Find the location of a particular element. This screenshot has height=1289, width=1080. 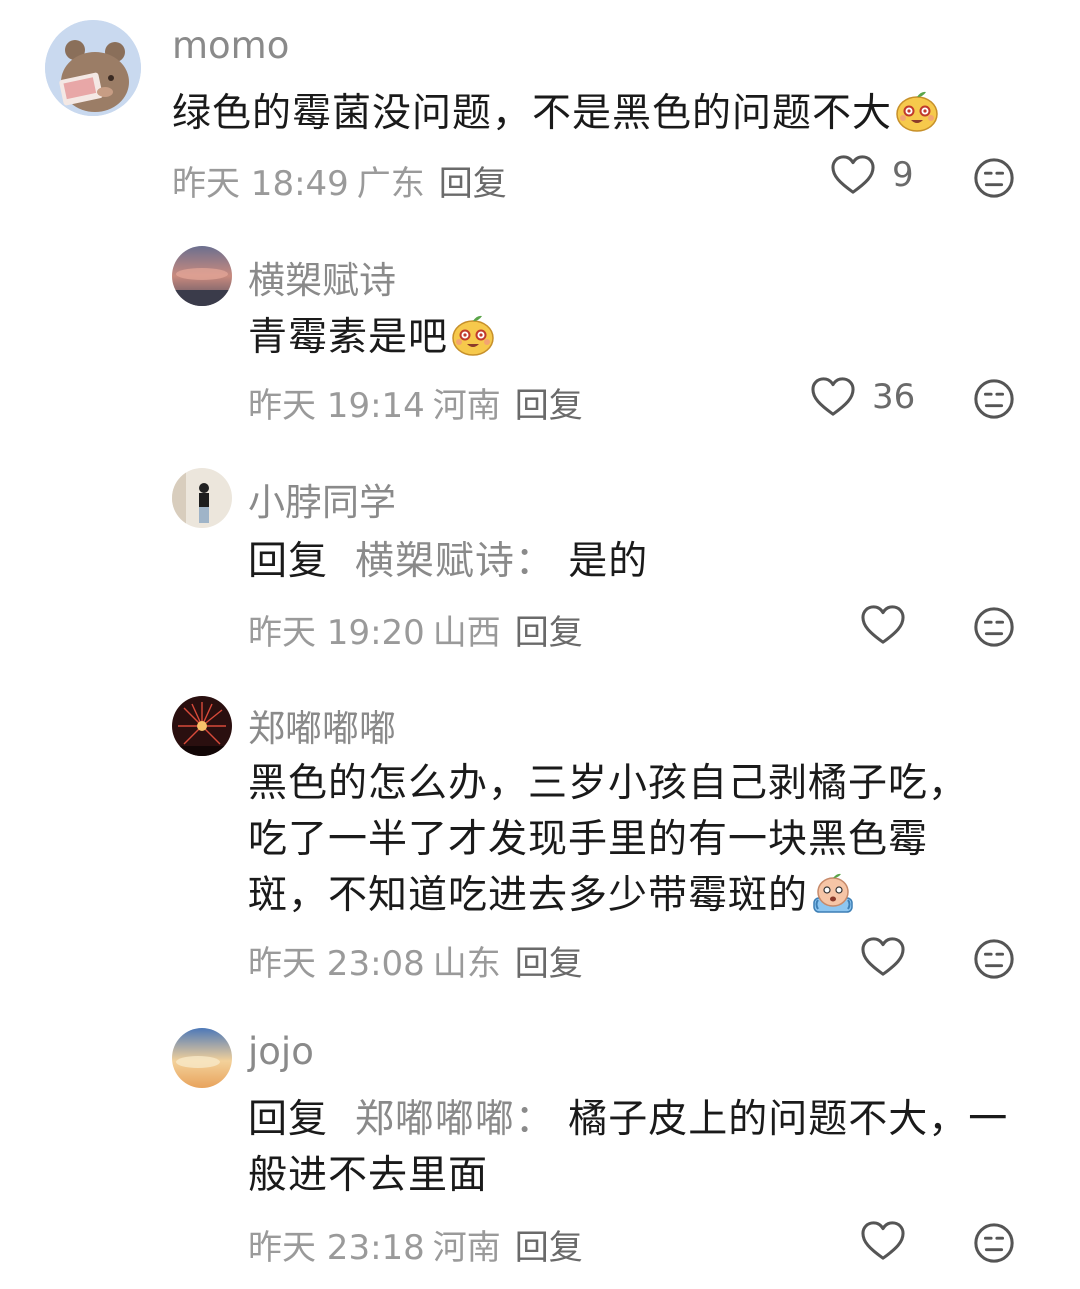

comment-time: 昨天 23:18 is located at coordinates (336, 1248).